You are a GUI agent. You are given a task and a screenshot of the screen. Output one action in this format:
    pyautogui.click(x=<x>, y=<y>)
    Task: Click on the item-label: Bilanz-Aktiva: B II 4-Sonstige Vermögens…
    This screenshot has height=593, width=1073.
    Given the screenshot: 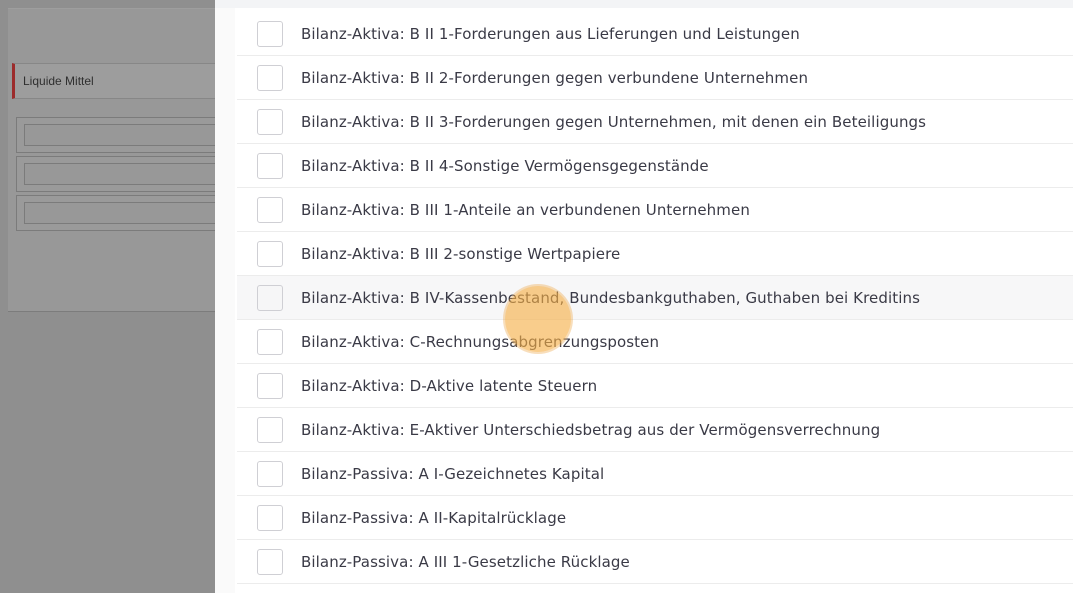 What is the action you would take?
    pyautogui.click(x=505, y=165)
    